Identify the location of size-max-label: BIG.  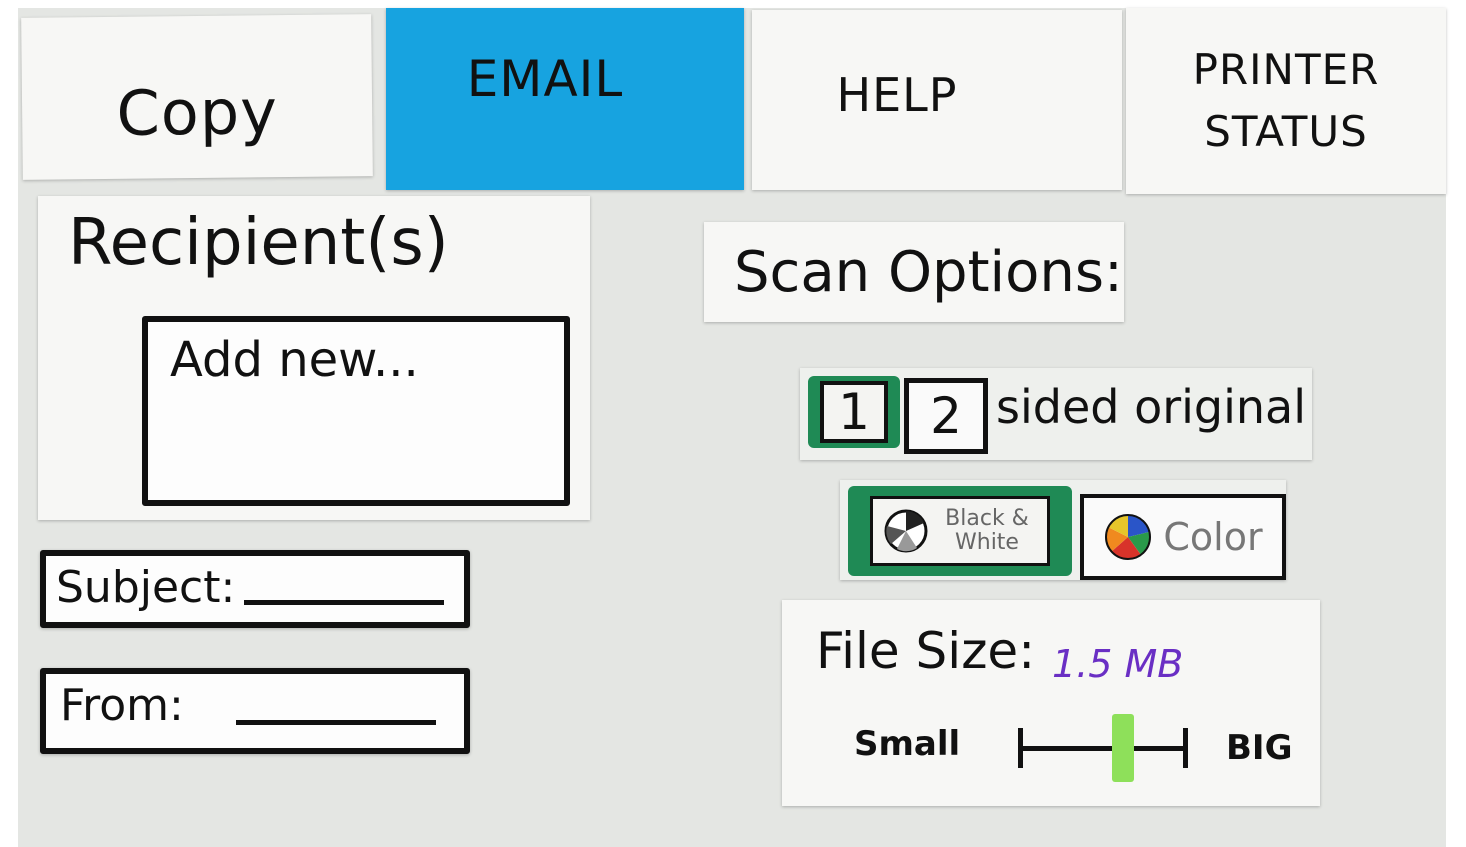
(1259, 748).